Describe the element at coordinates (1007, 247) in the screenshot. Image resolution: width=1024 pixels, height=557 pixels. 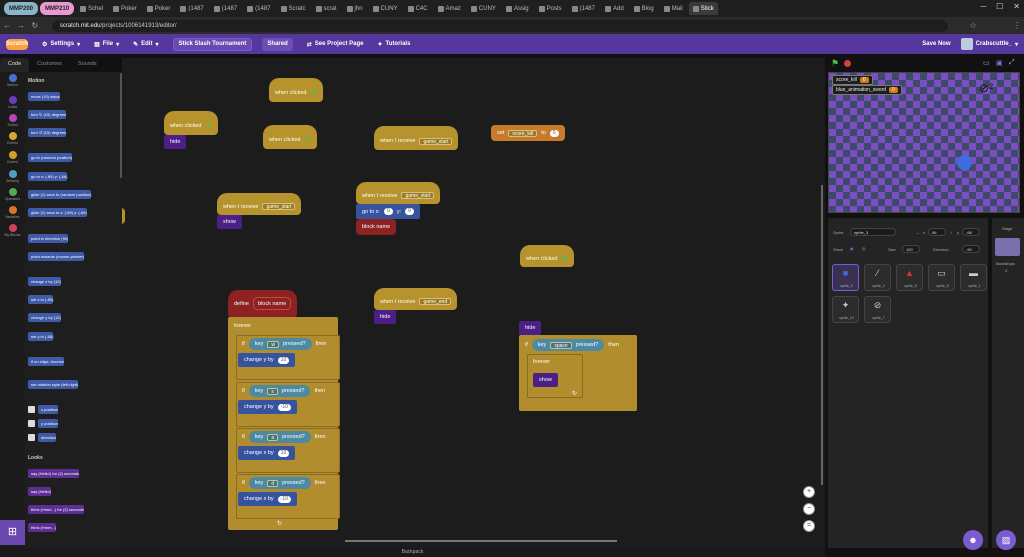
I see `backdrop-thumbnail` at that location.